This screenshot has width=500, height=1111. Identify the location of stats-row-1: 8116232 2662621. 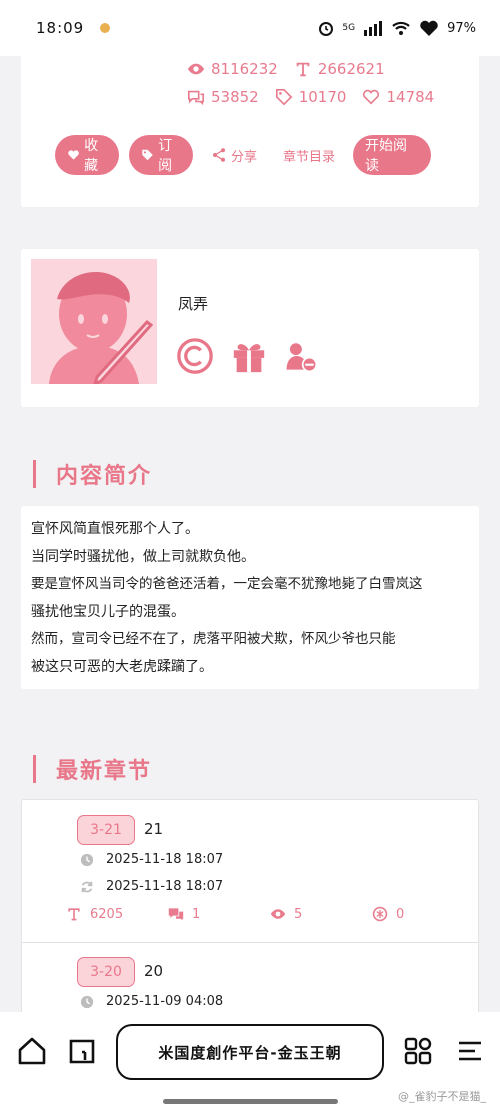
(286, 69).